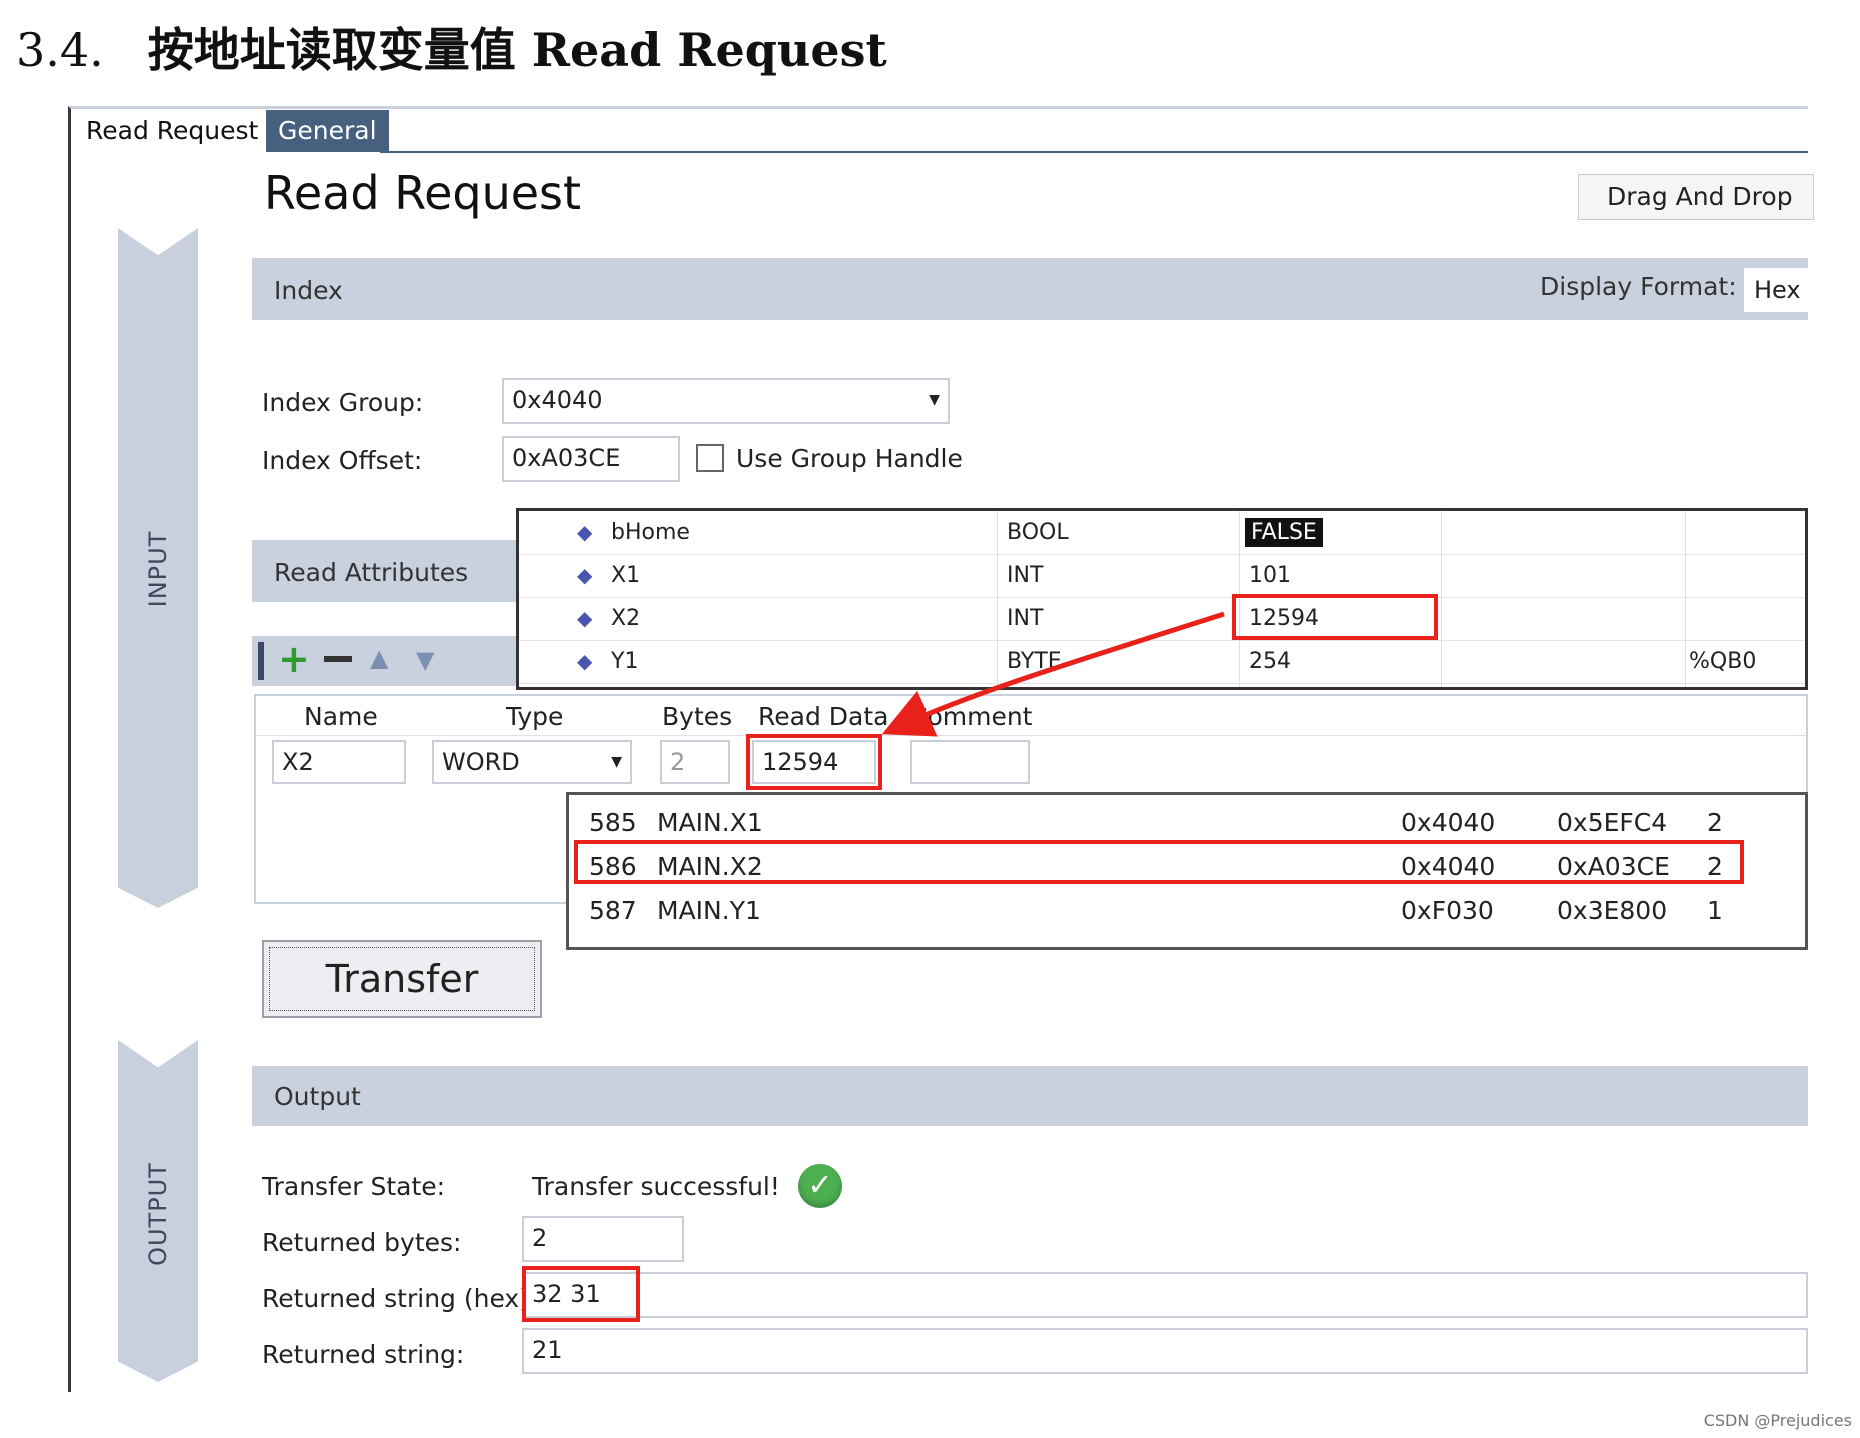  I want to click on remove-icon, so click(338, 659).